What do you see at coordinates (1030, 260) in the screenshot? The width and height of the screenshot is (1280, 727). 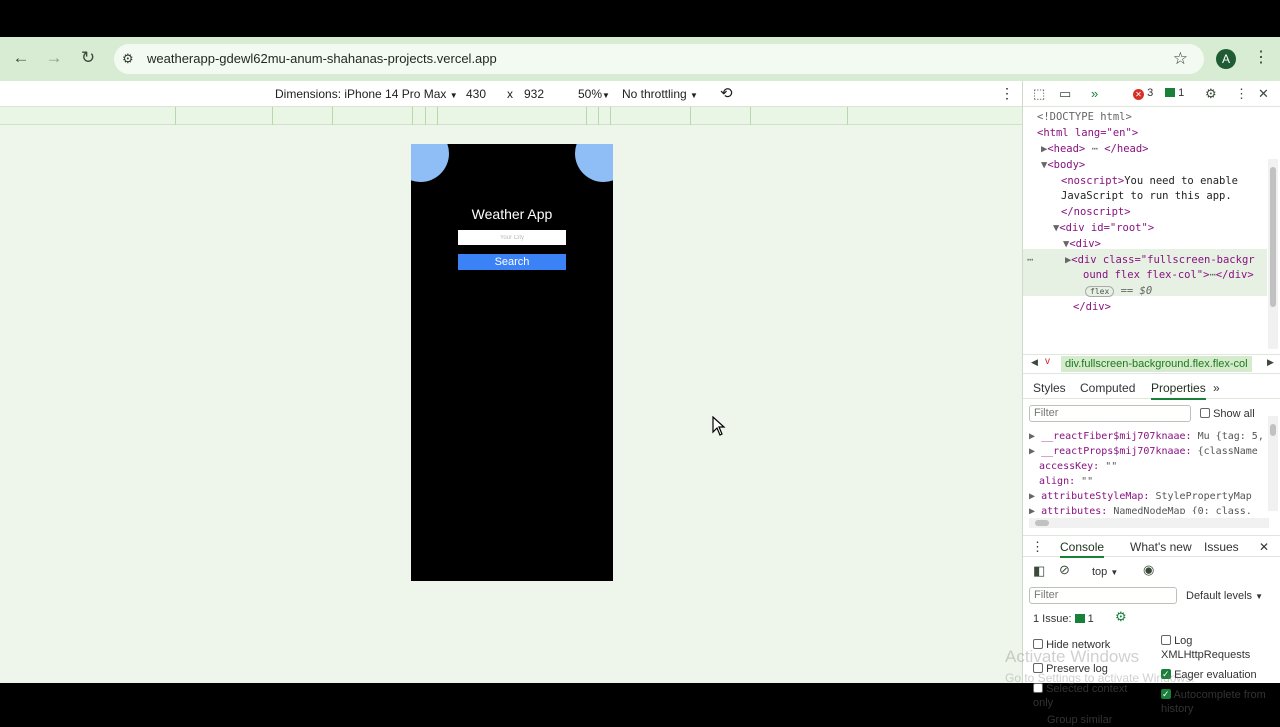 I see `node-menu-icon: ⋯` at bounding box center [1030, 260].